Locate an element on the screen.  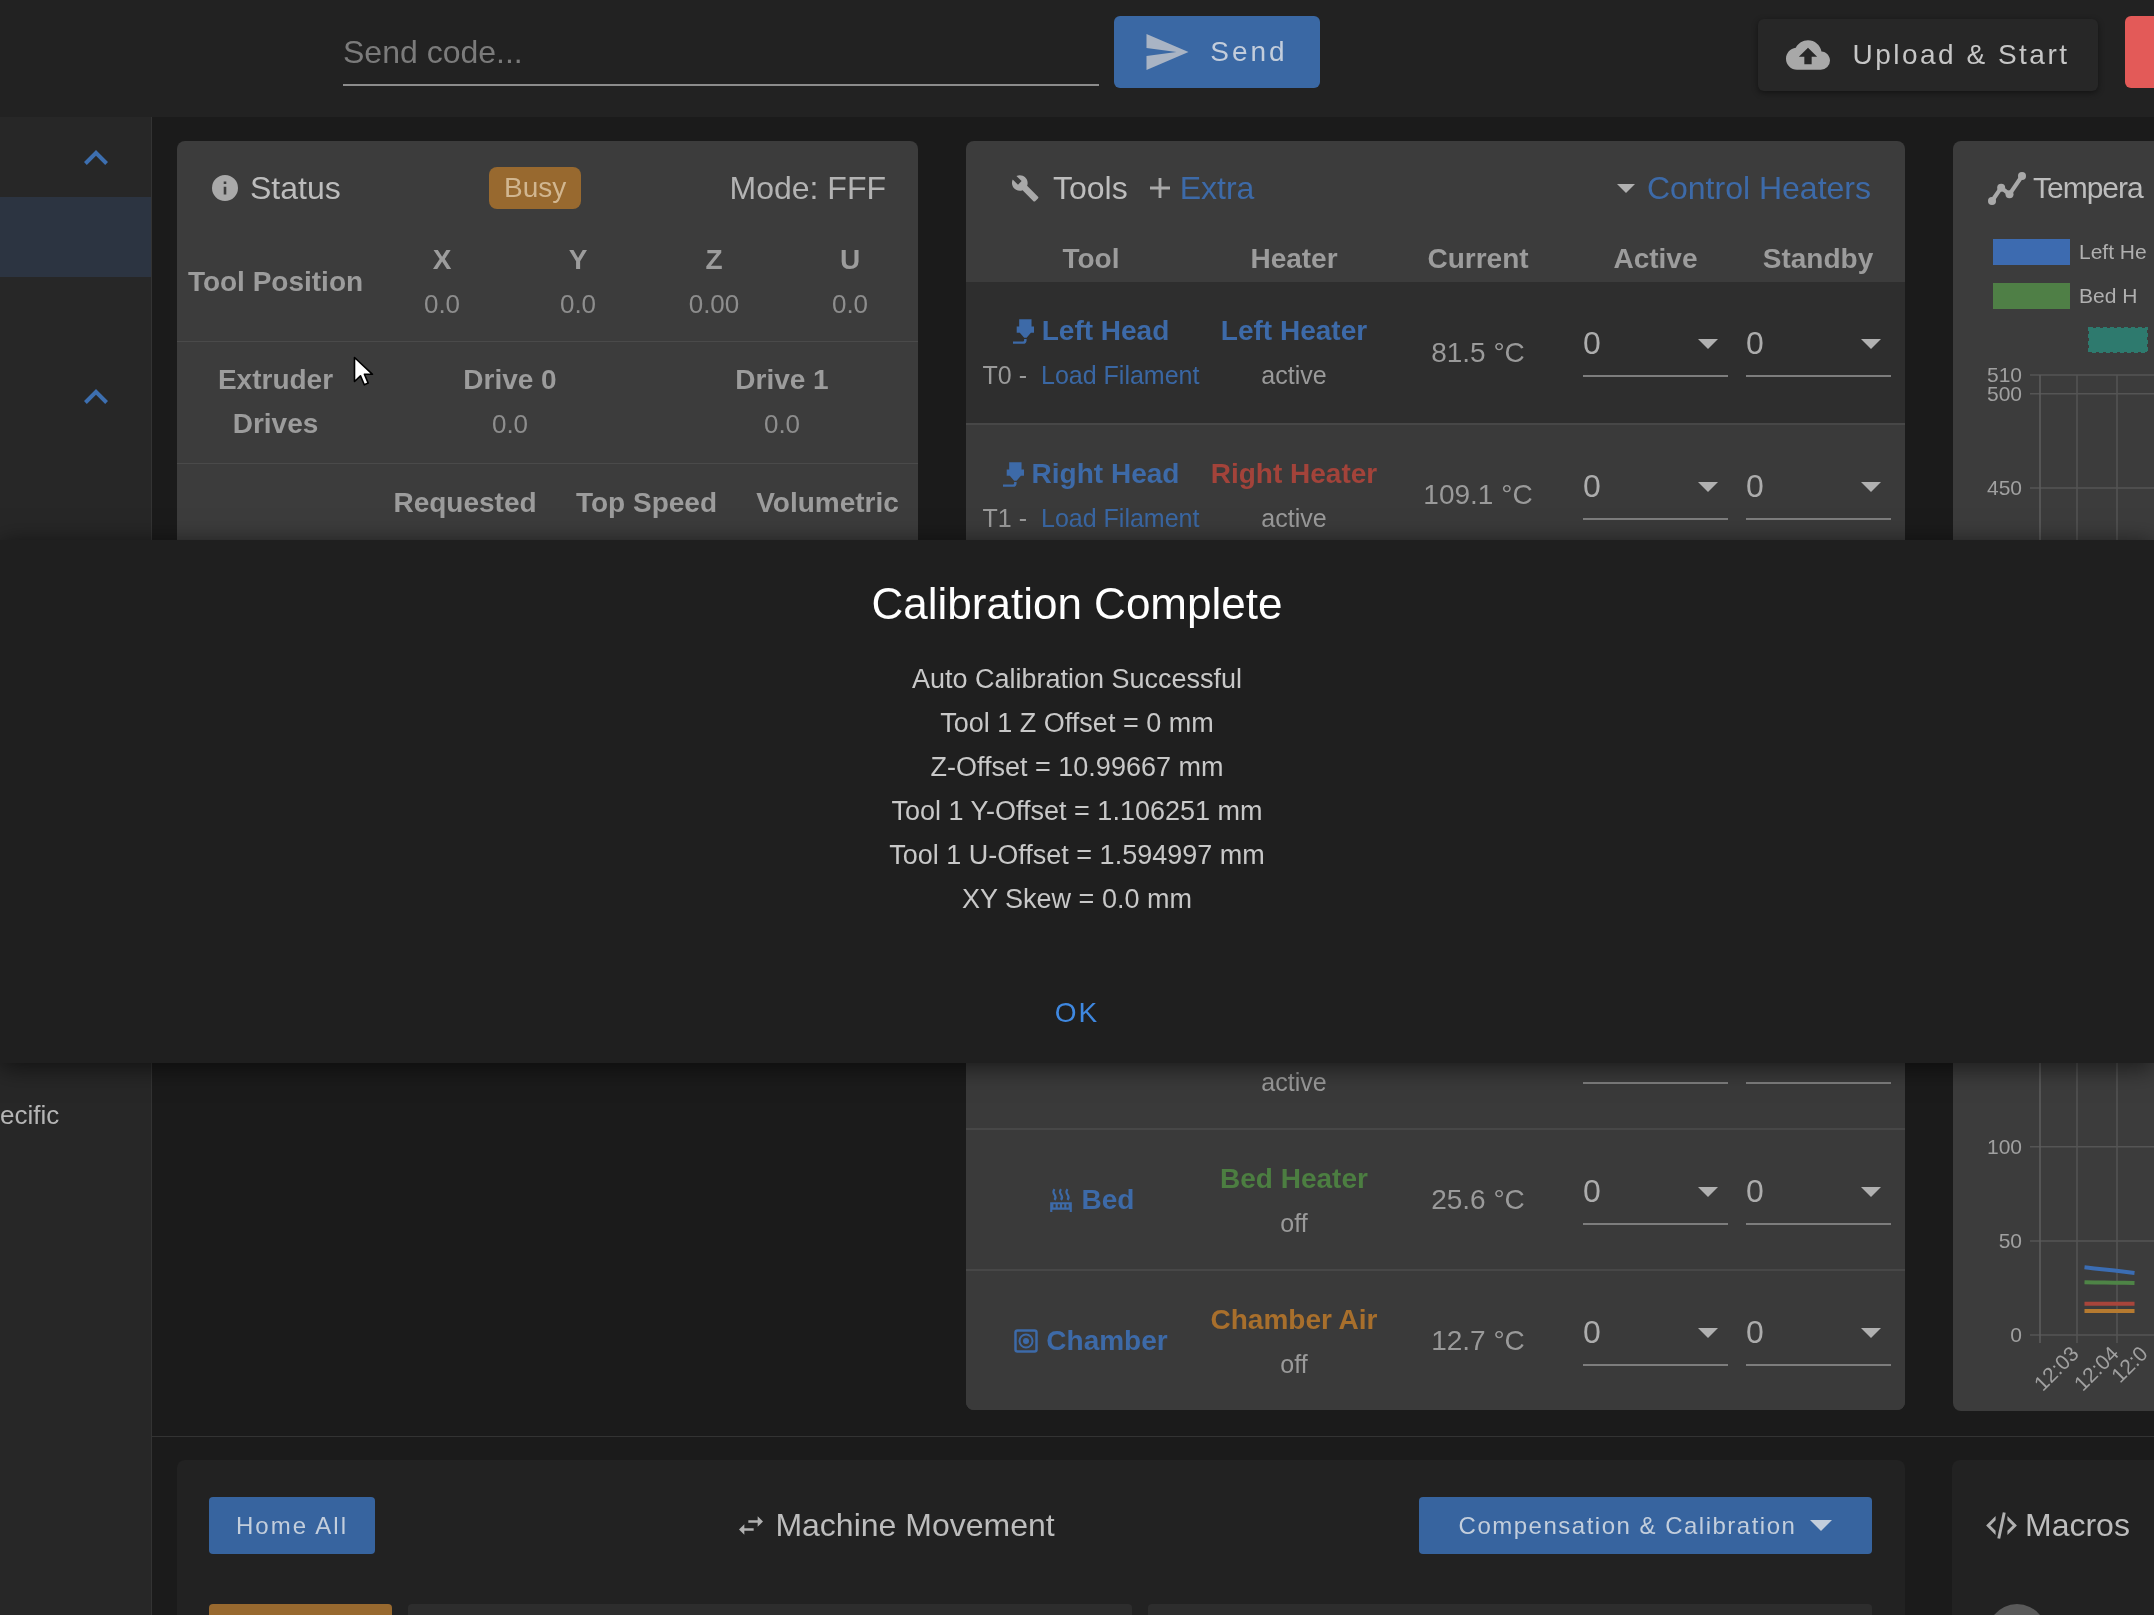
dialog-text: Z-Offset = 10.99667 mm is located at coordinates (1077, 767).